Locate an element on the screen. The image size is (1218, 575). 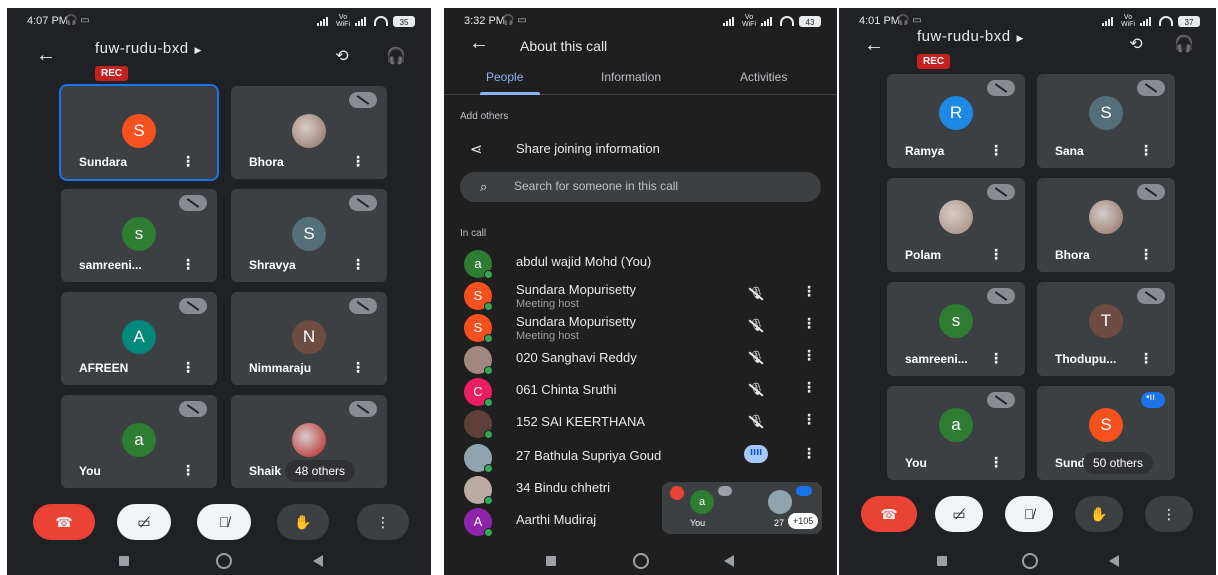
participant-tile: S Shravya ⋮ is located at coordinates (309, 235).